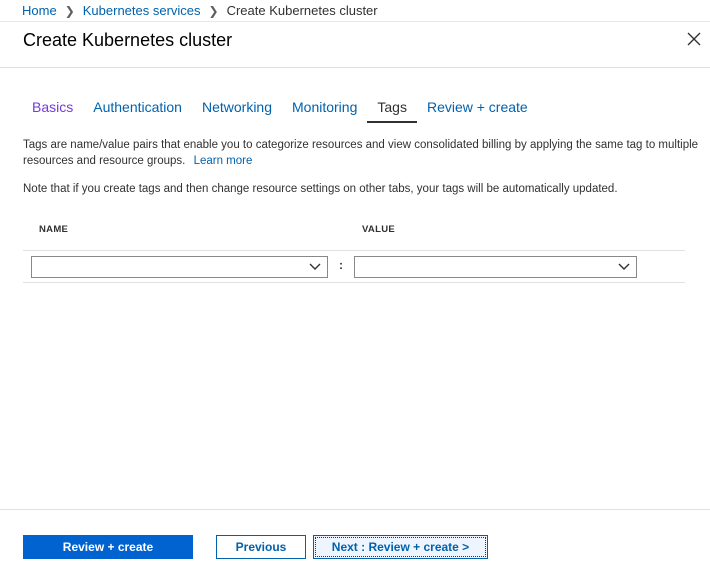  What do you see at coordinates (142, 10) in the screenshot?
I see `breadcrumb-kubernetes-services: Kubernetes services` at bounding box center [142, 10].